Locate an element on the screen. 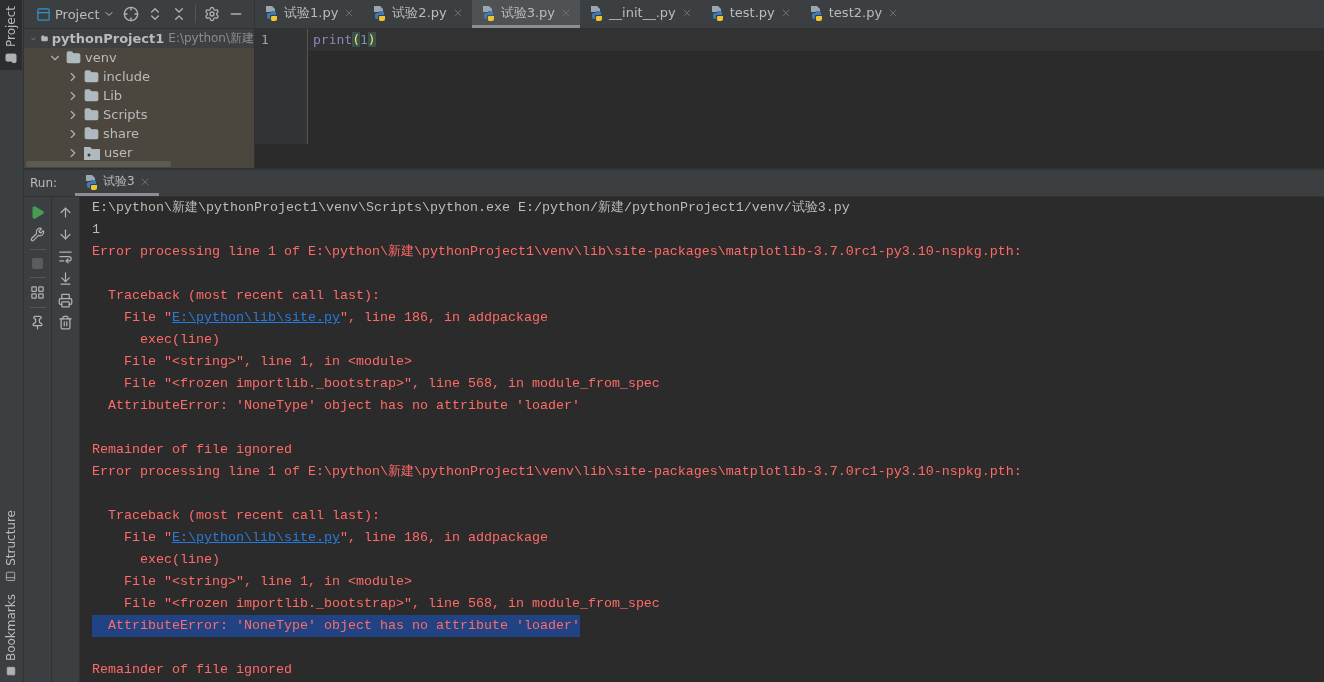 The width and height of the screenshot is (1324, 682). editor-tab: 试验1.py is located at coordinates (309, 14).